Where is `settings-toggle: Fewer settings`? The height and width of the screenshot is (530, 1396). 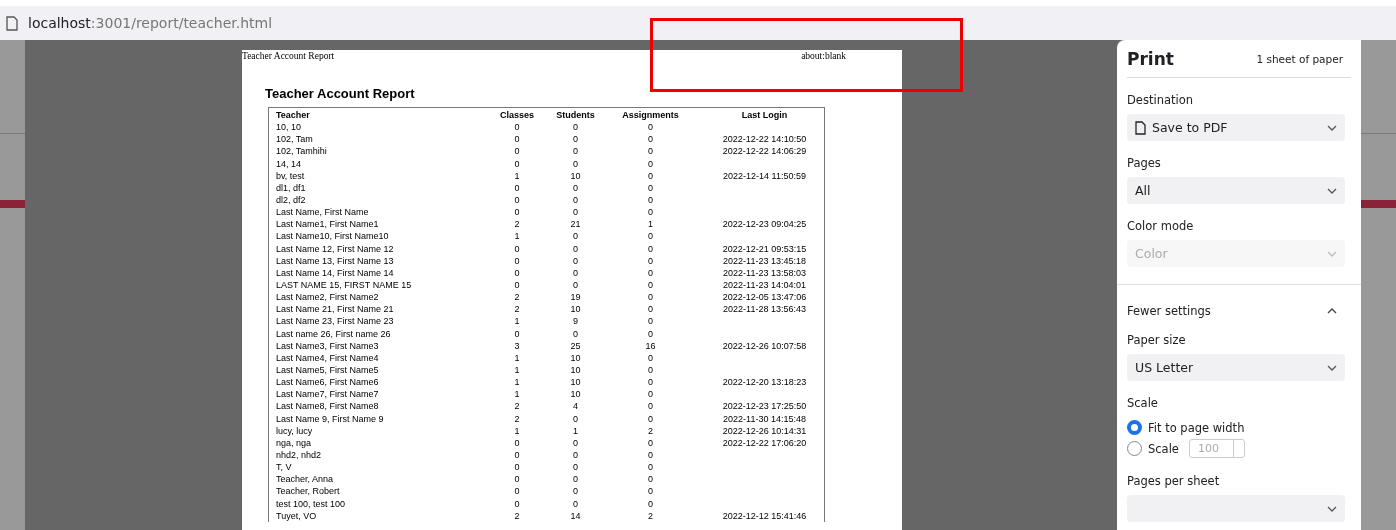
settings-toggle: Fewer settings is located at coordinates (1236, 311).